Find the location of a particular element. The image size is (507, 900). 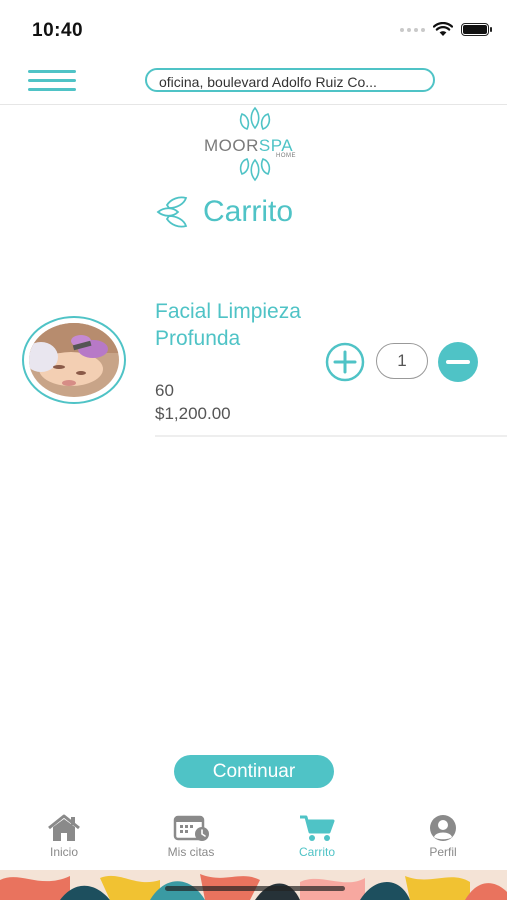

increase-quantity-button is located at coordinates (345, 362).